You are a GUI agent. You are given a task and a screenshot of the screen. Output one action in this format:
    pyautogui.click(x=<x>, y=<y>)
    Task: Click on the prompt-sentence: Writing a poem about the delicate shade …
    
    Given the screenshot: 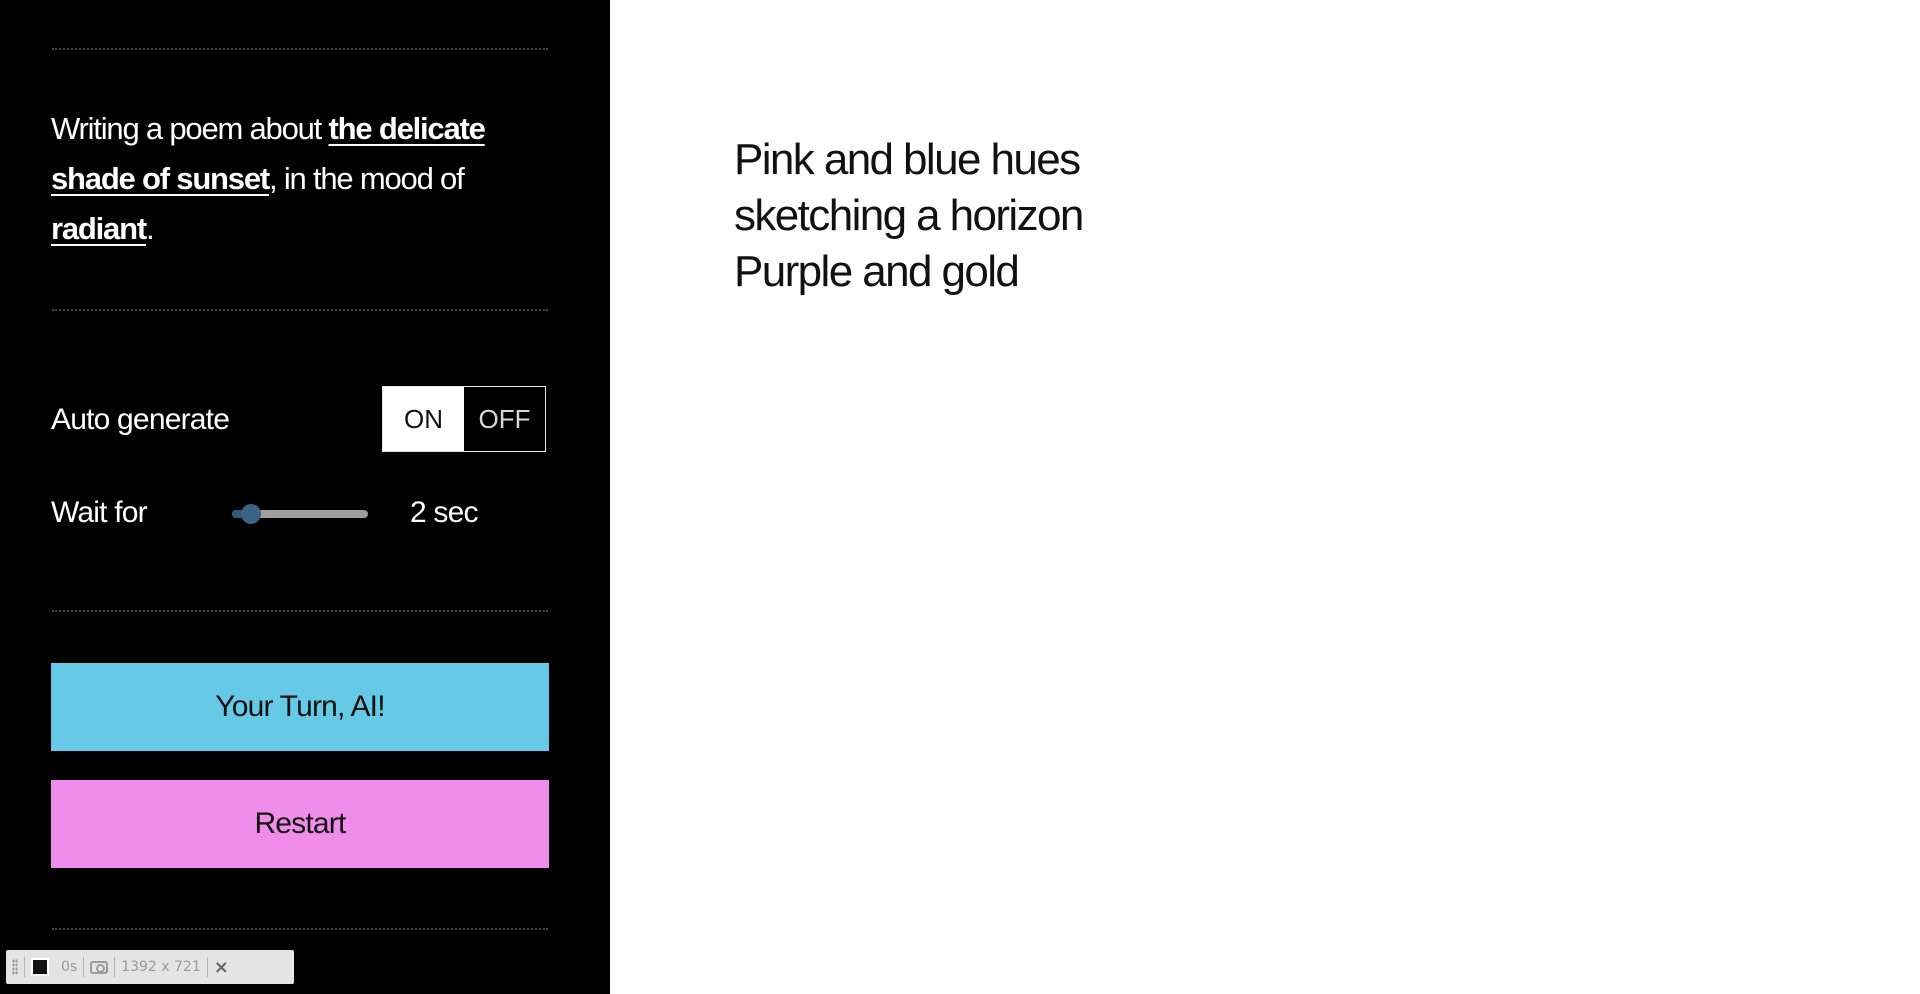 What is the action you would take?
    pyautogui.click(x=301, y=179)
    